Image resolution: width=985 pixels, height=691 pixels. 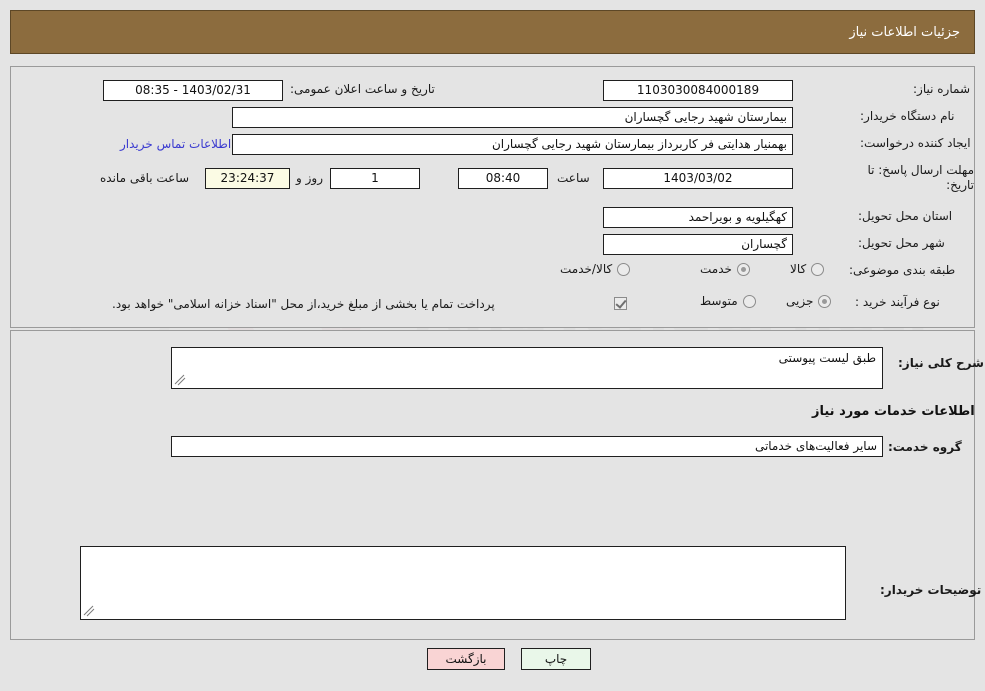 I want to click on hour-label: ساعت, so click(x=573, y=178).